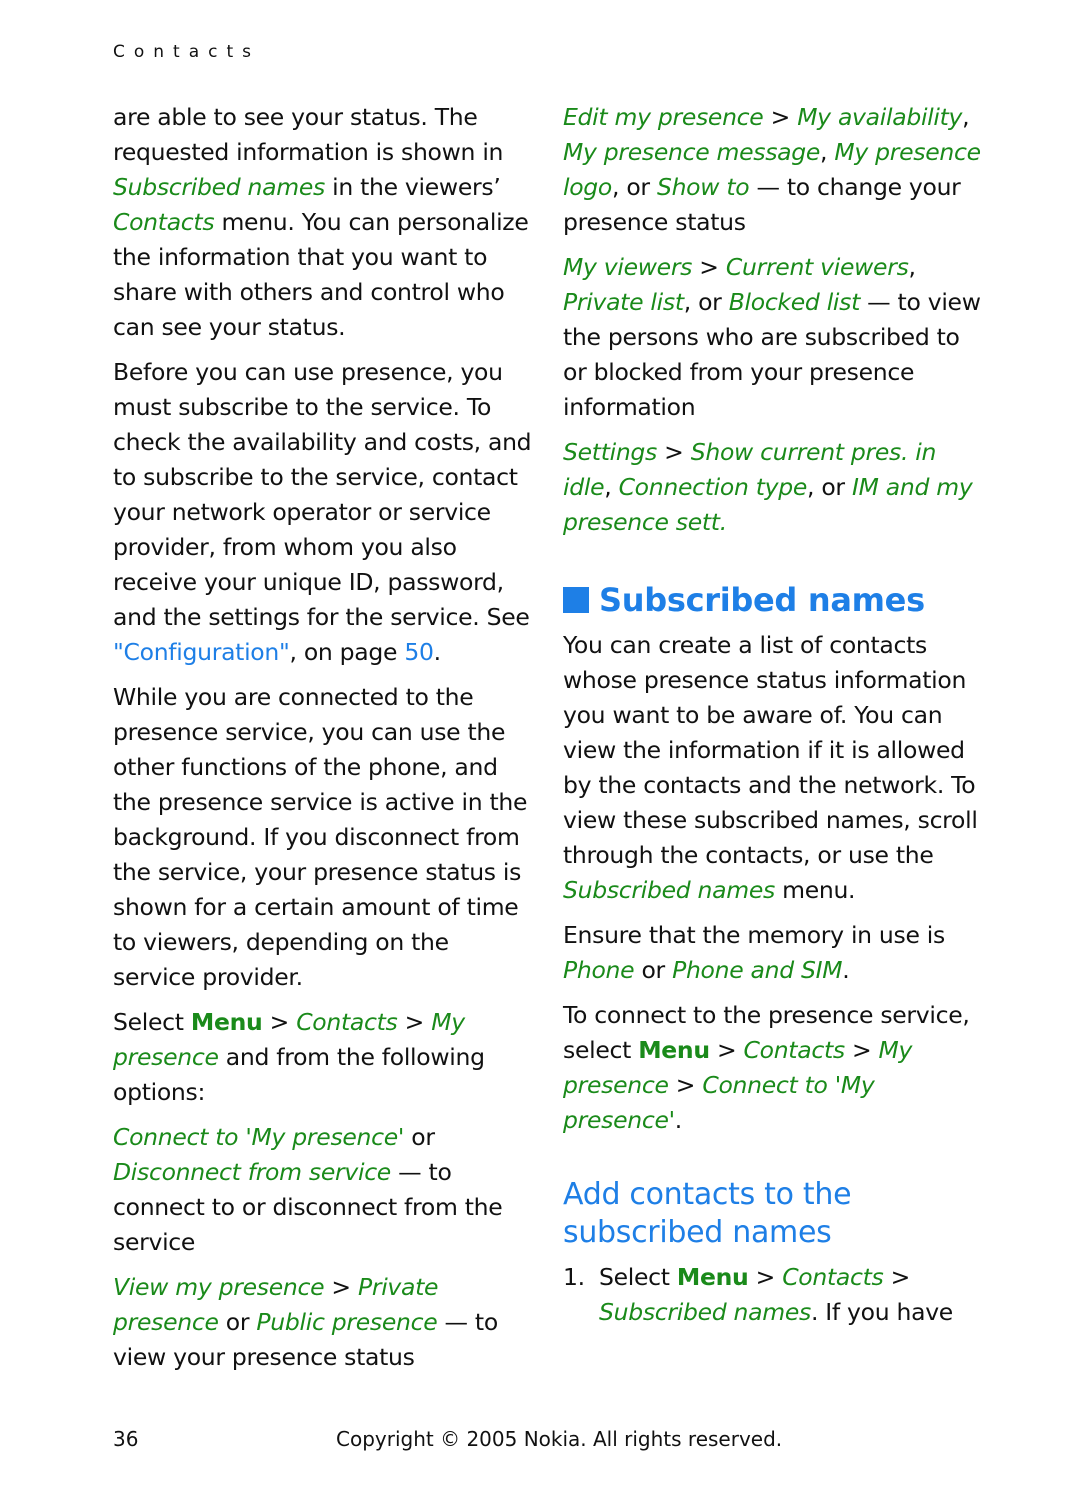 The width and height of the screenshot is (1080, 1496). What do you see at coordinates (881, 1312) in the screenshot?
I see `text: . If you have` at bounding box center [881, 1312].